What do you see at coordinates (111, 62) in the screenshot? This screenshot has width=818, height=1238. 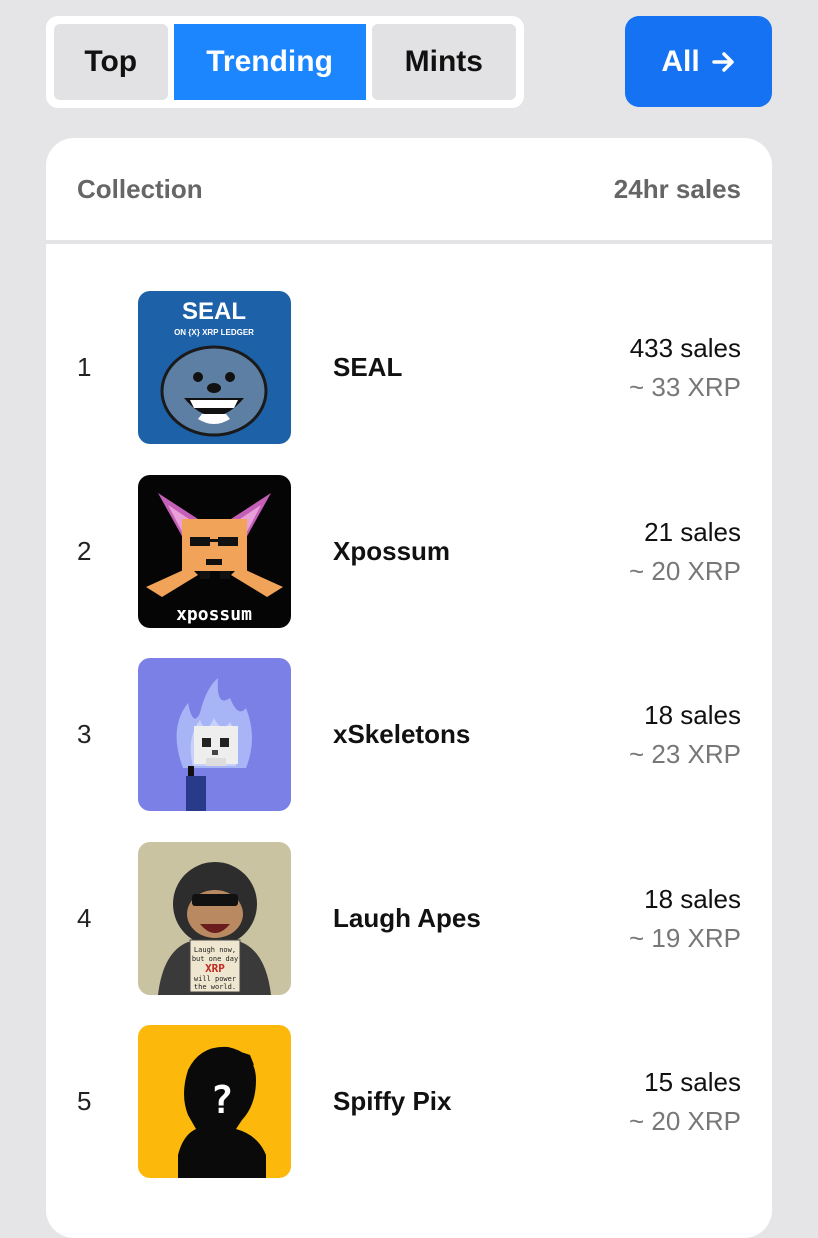 I see `tab-top: Top` at bounding box center [111, 62].